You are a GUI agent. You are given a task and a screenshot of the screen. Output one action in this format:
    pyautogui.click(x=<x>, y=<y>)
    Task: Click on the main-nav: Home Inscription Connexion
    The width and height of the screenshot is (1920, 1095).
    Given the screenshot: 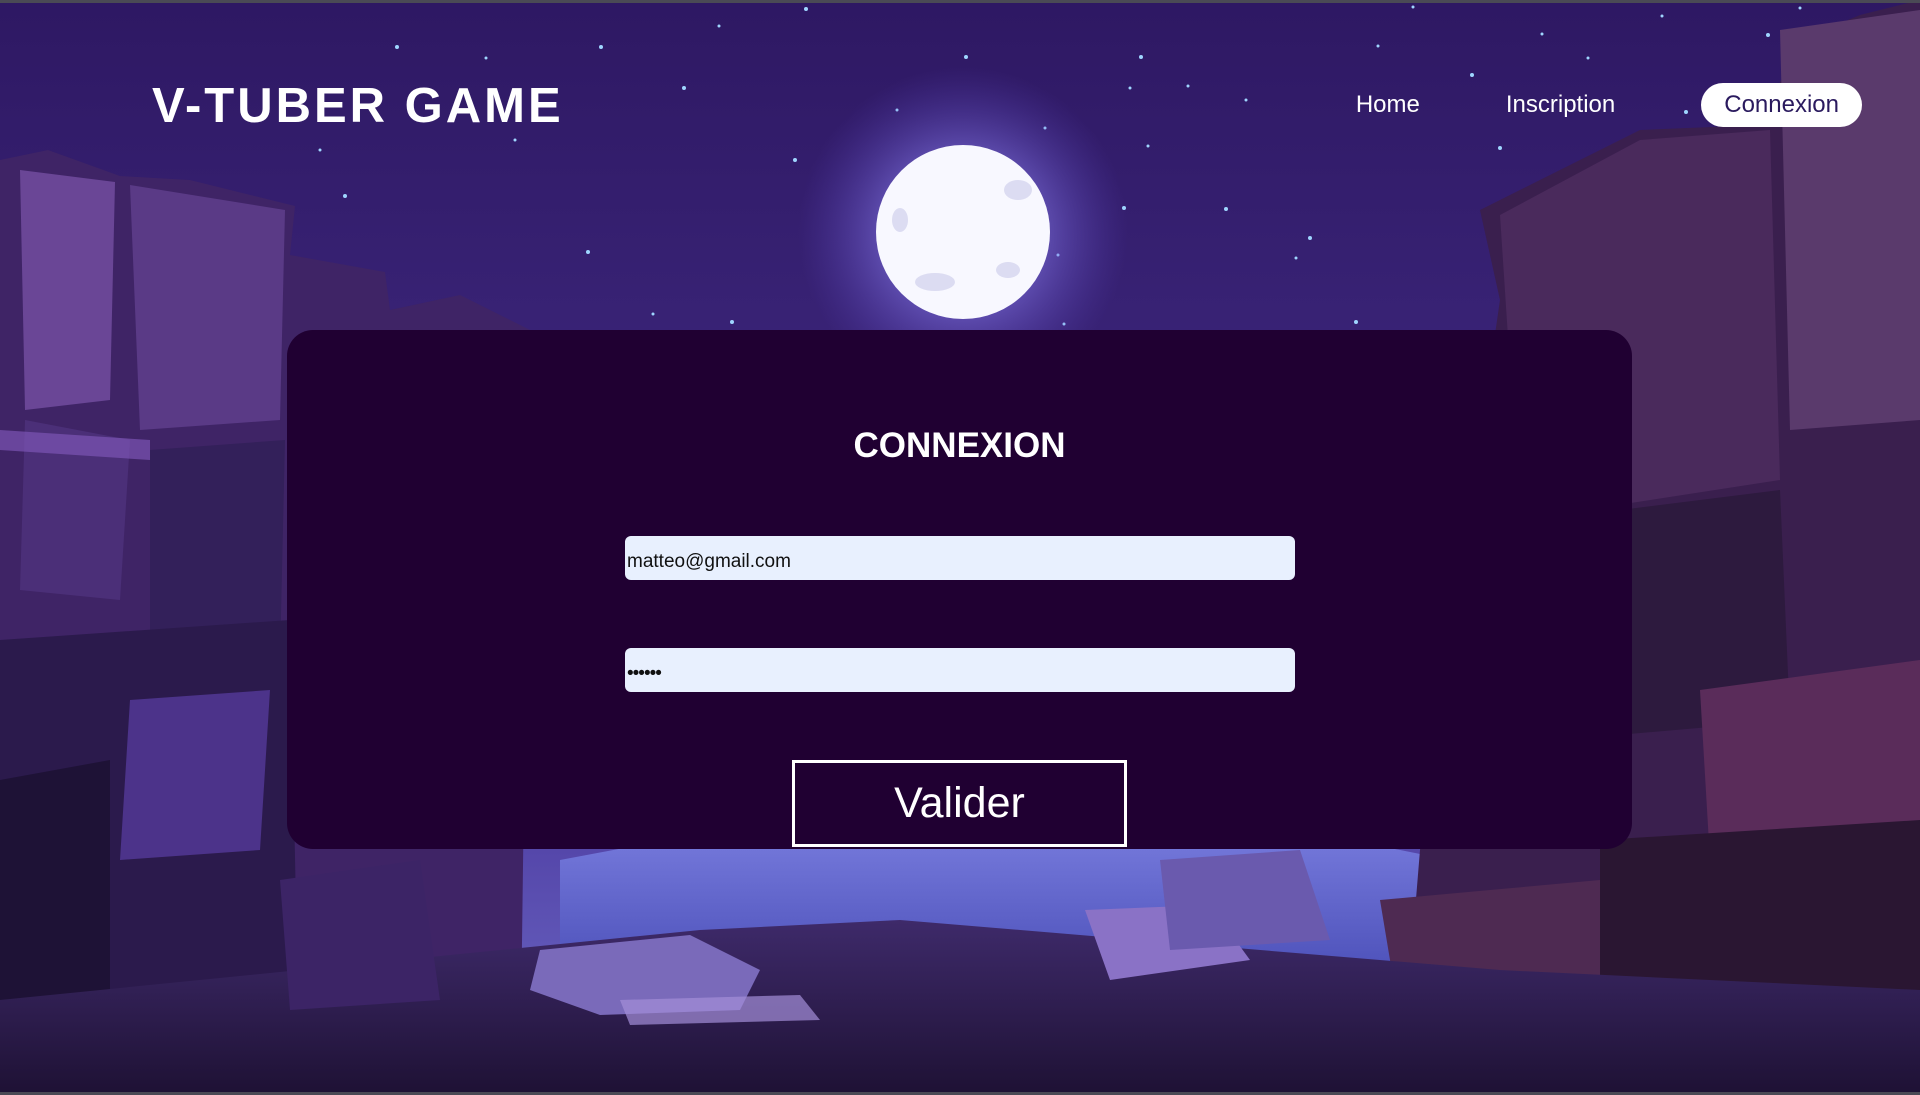 What is the action you would take?
    pyautogui.click(x=1609, y=105)
    